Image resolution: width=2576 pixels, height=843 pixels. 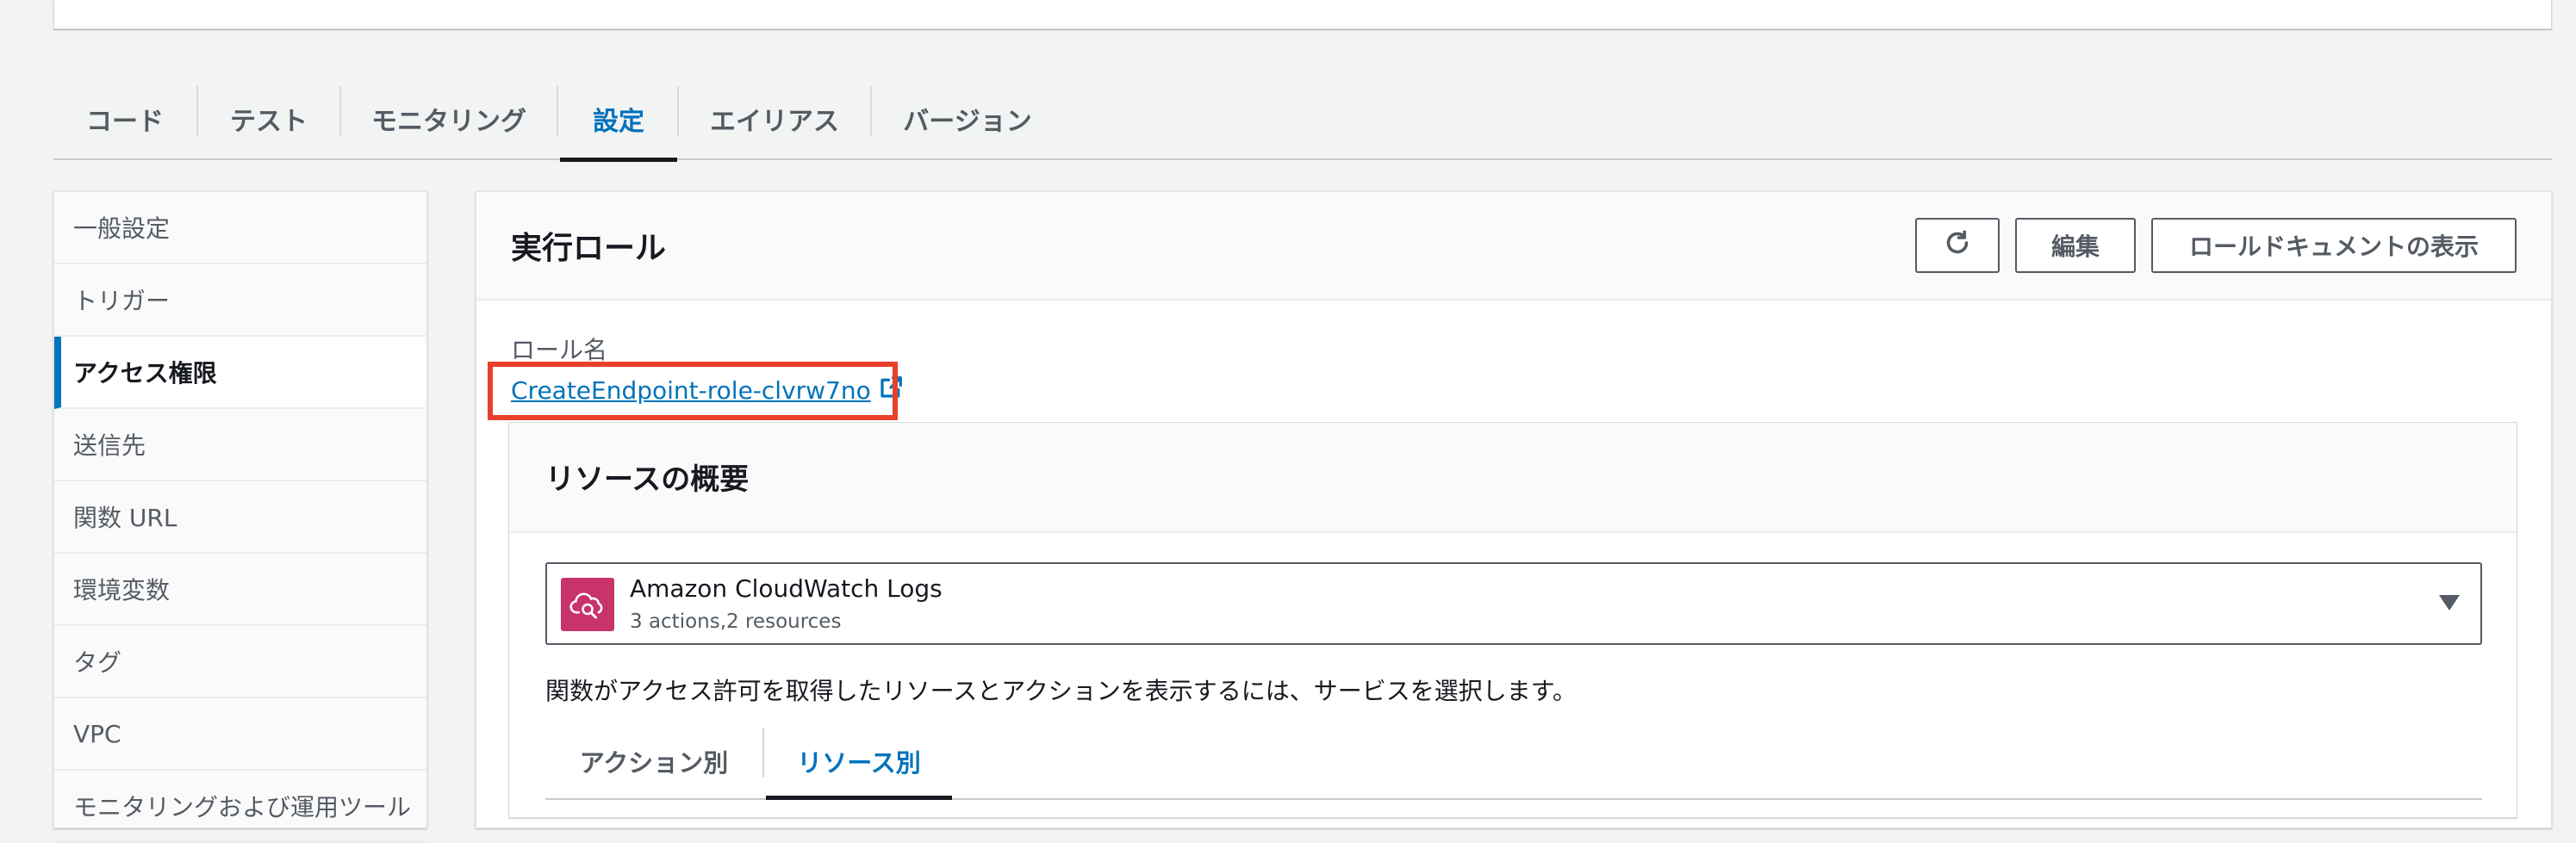 What do you see at coordinates (775, 118) in the screenshot?
I see `tab-aliases: エイリアス` at bounding box center [775, 118].